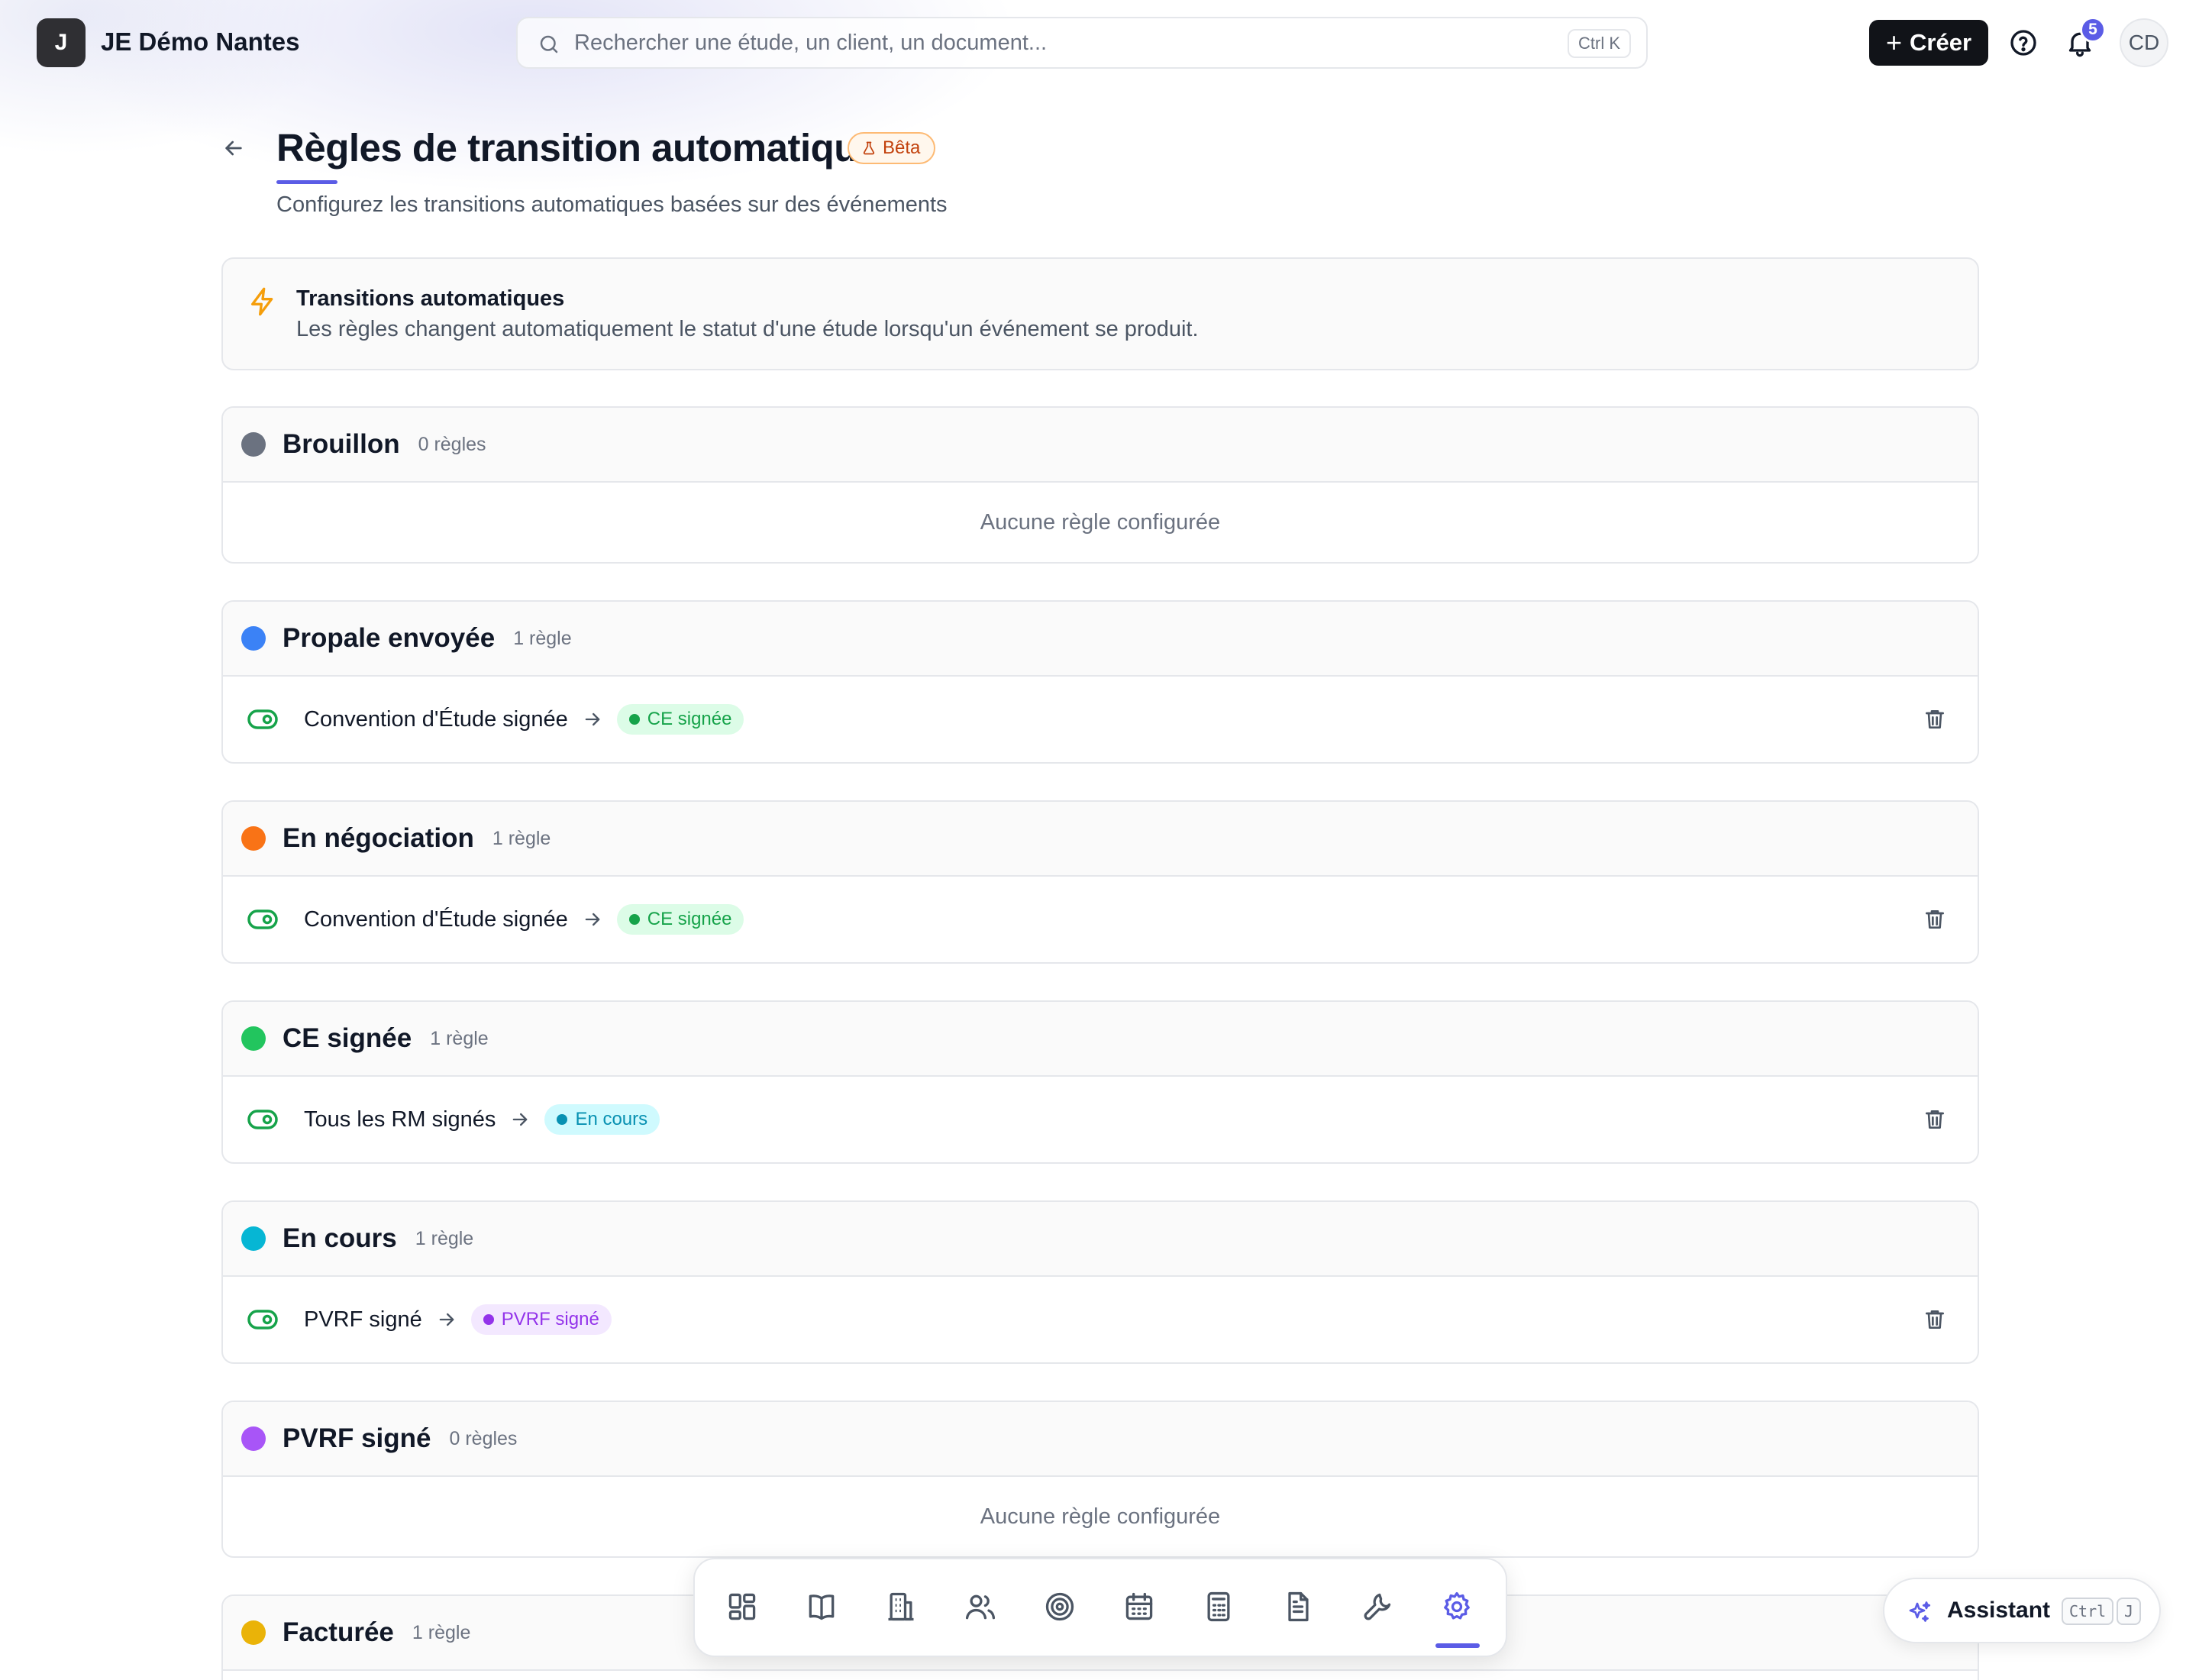 Image resolution: width=2199 pixels, height=1680 pixels. What do you see at coordinates (2144, 42) in the screenshot?
I see `user-avatar: CD` at bounding box center [2144, 42].